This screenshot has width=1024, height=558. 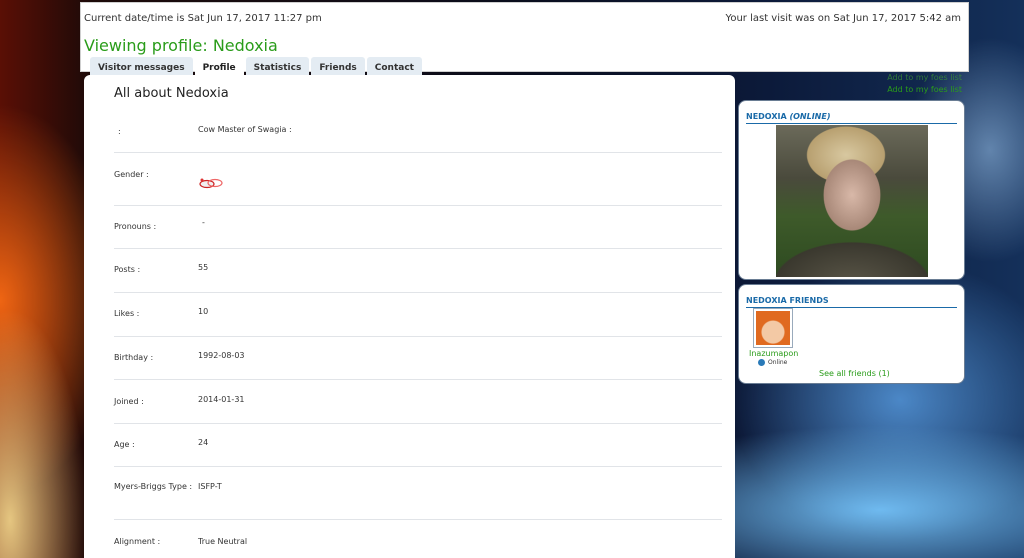 What do you see at coordinates (852, 201) in the screenshot?
I see `avatar` at bounding box center [852, 201].